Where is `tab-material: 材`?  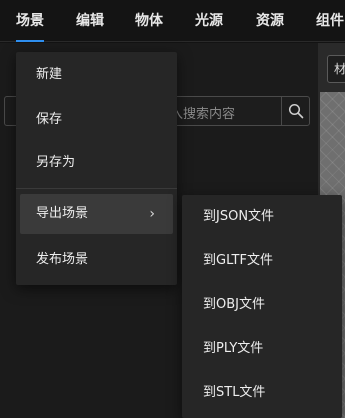 tab-material: 材 is located at coordinates (336, 69).